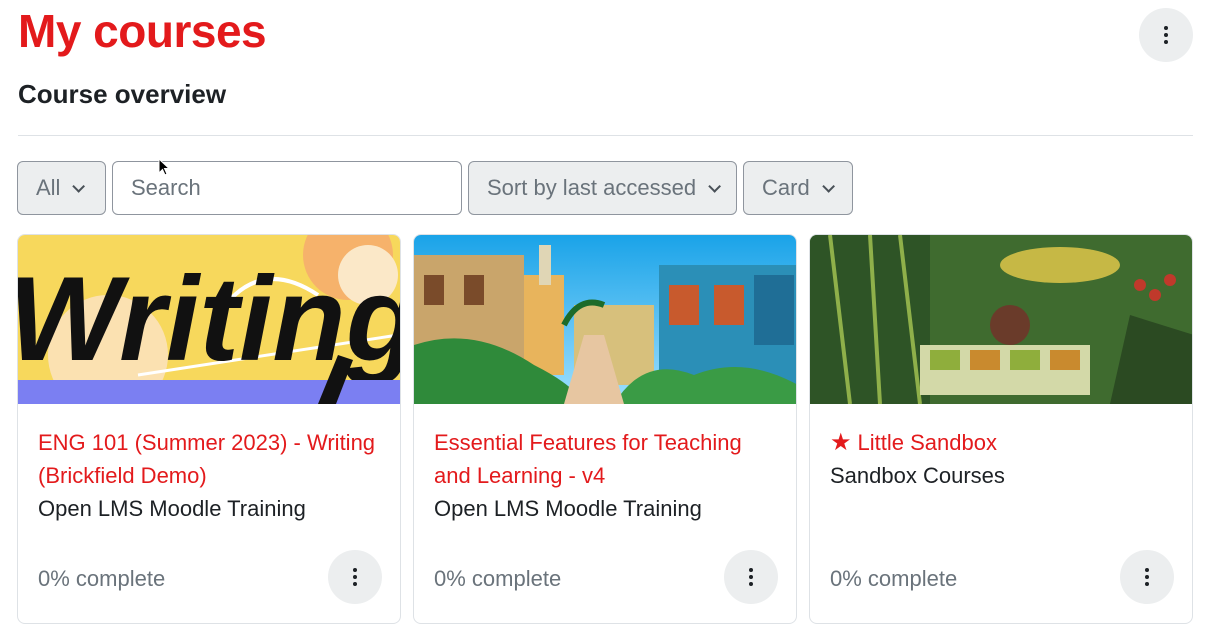 Image resolution: width=1214 pixels, height=626 pixels. I want to click on grouping-dropdown-label: All, so click(48, 187).